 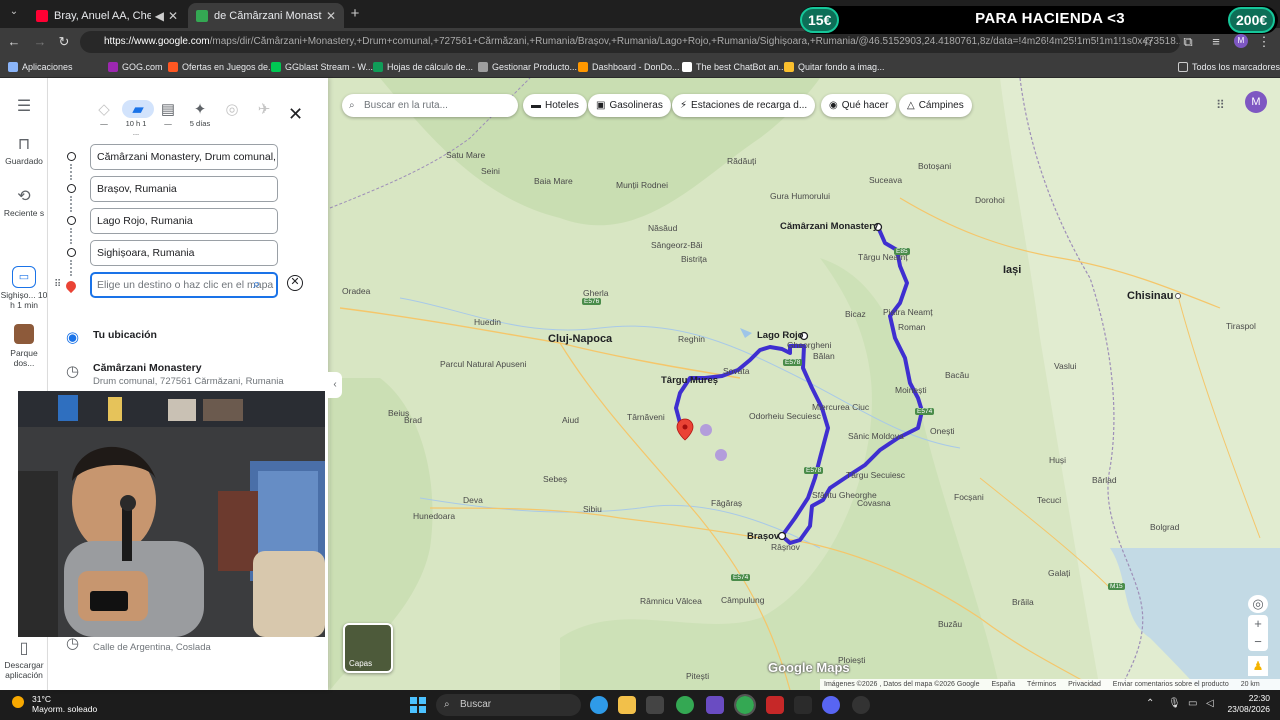 I want to click on place-odorheiu: Odorheiu Secuiesc, so click(x=785, y=416).